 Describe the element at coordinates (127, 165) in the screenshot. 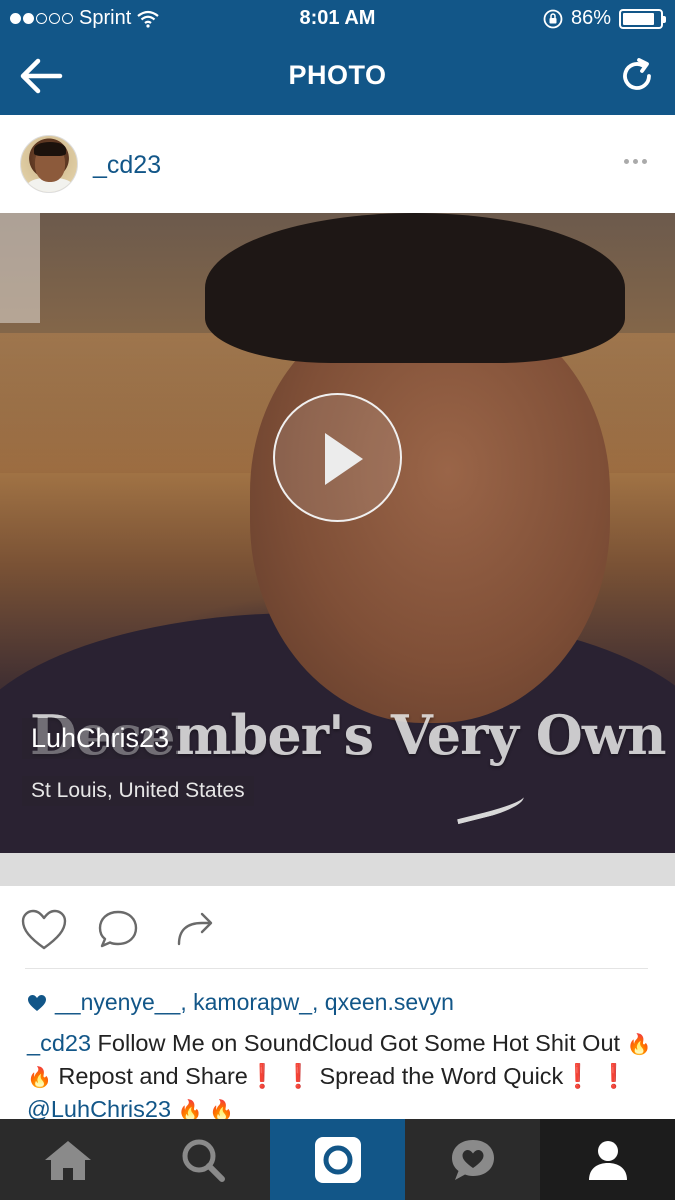

I see `post-username: _cd23` at that location.